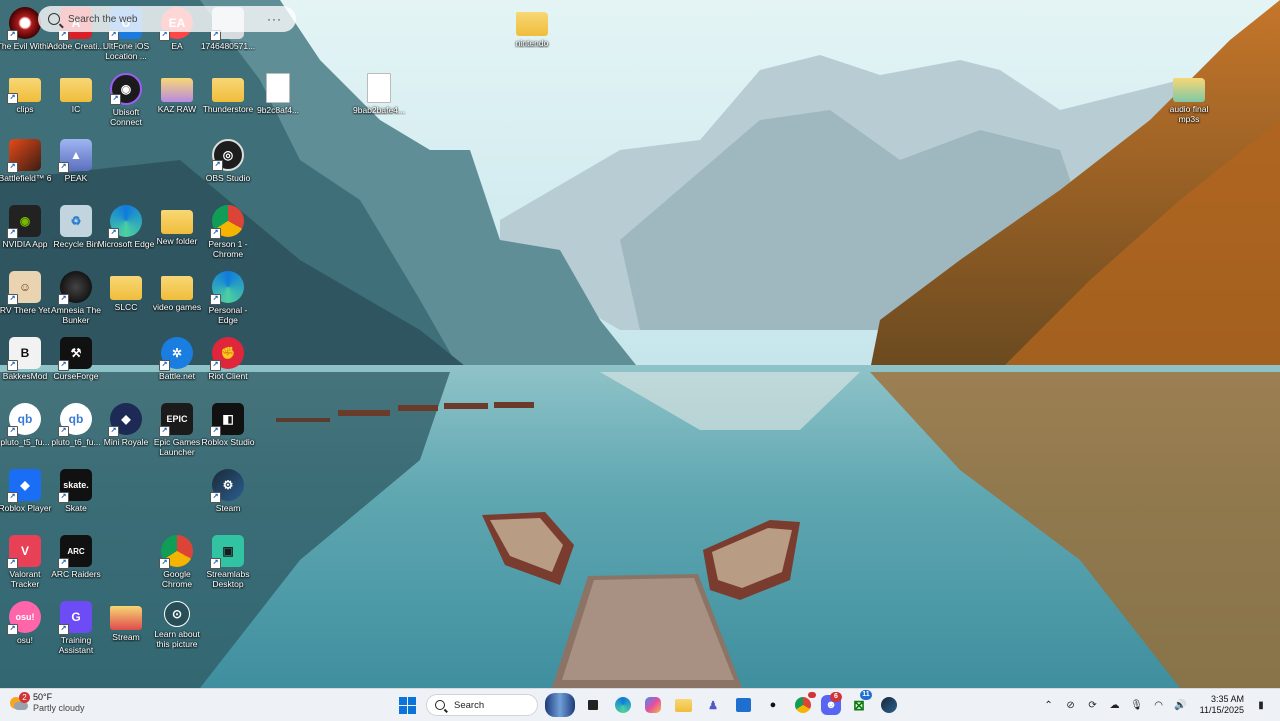 The image size is (1280, 721). Describe the element at coordinates (1189, 101) in the screenshot. I see `audio-final-mp3s-folder-icon: audio final mp3s` at that location.